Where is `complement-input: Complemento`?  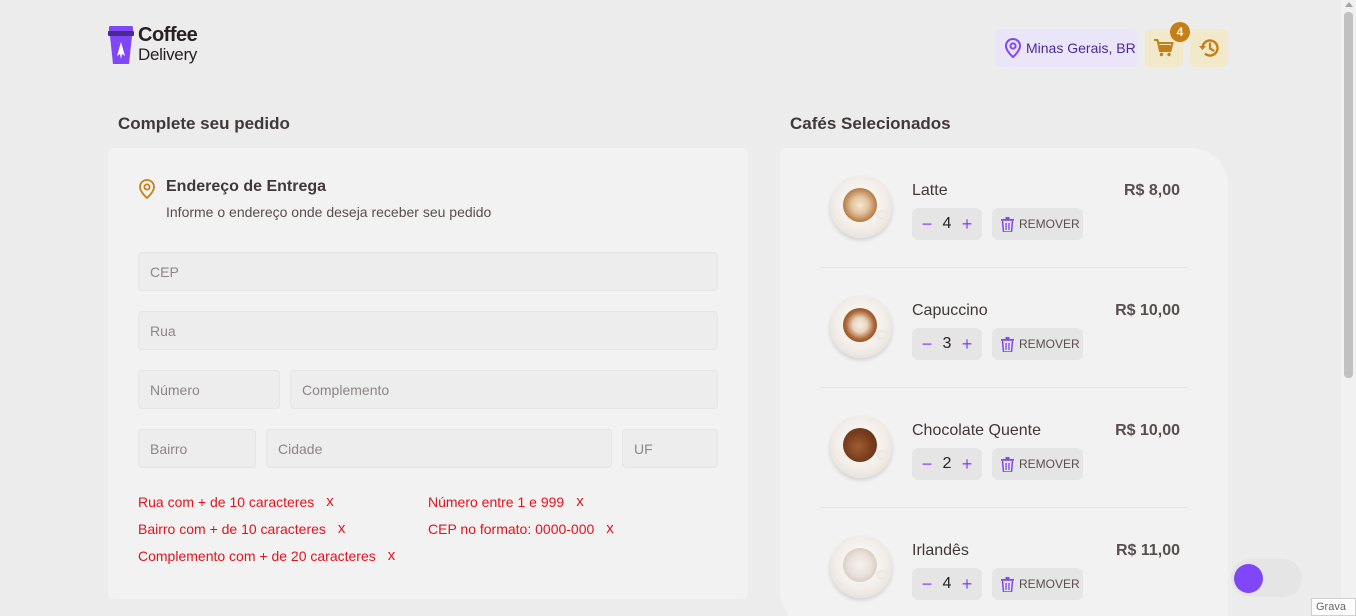
complement-input: Complemento is located at coordinates (504, 389).